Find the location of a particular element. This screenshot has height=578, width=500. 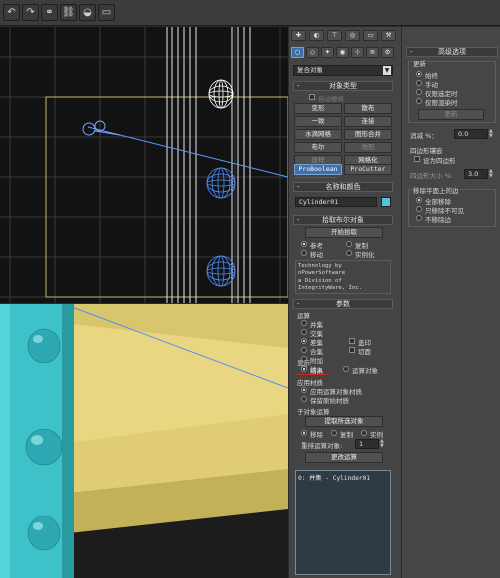

systems-icon: ⚙ is located at coordinates (387, 52).